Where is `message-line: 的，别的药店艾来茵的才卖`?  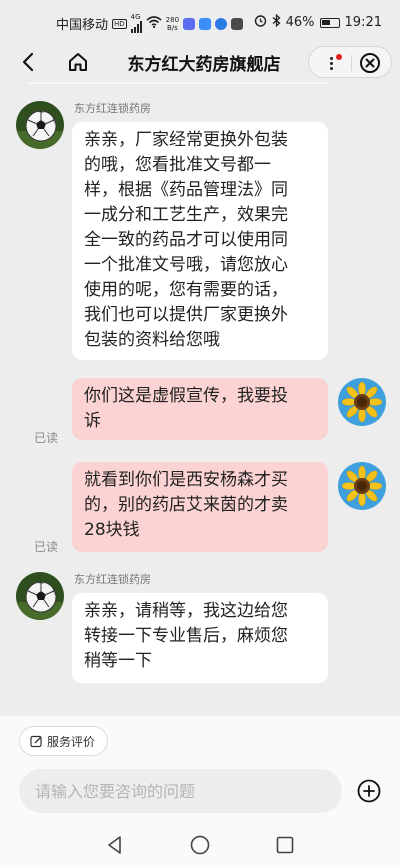
message-line: 的，别的药店艾来茵的才卖 is located at coordinates (186, 505).